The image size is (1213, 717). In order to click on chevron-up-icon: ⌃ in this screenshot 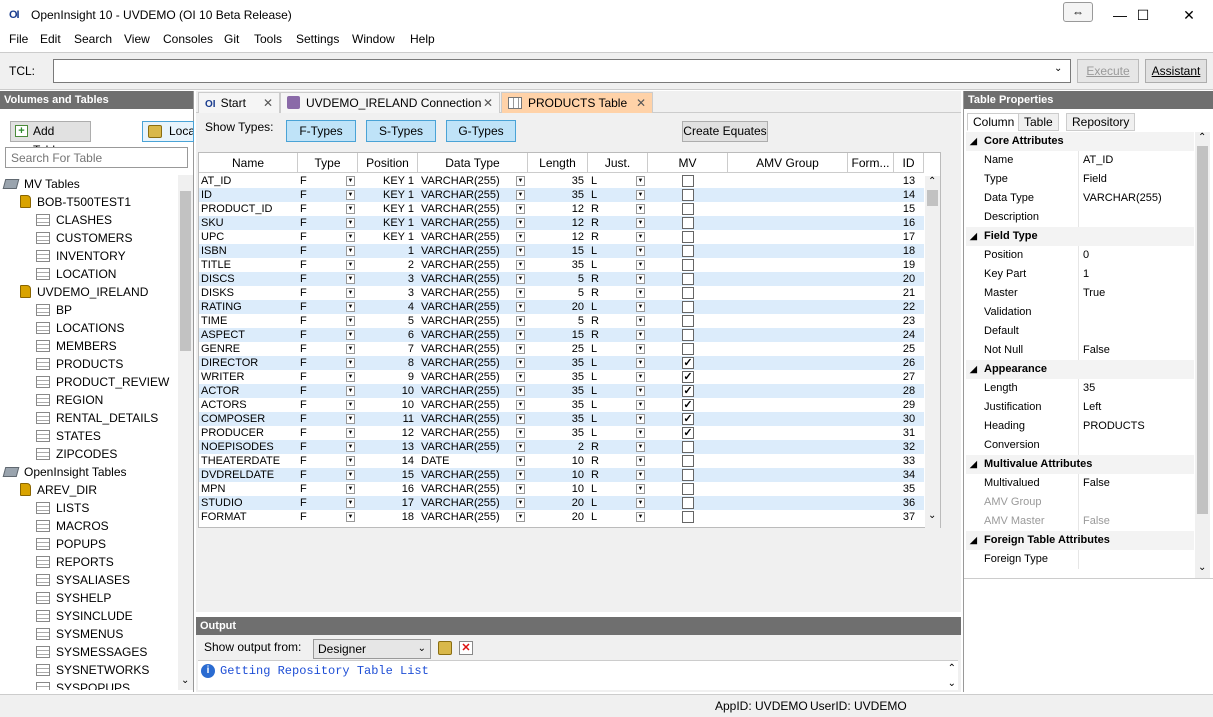, I will do `click(932, 181)`.